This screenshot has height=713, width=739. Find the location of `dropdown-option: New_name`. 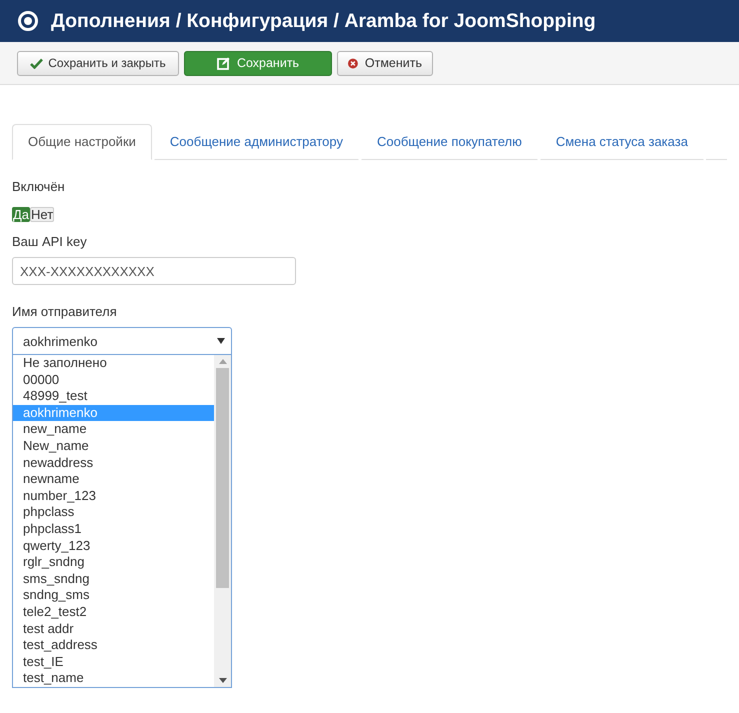

dropdown-option: New_name is located at coordinates (113, 446).